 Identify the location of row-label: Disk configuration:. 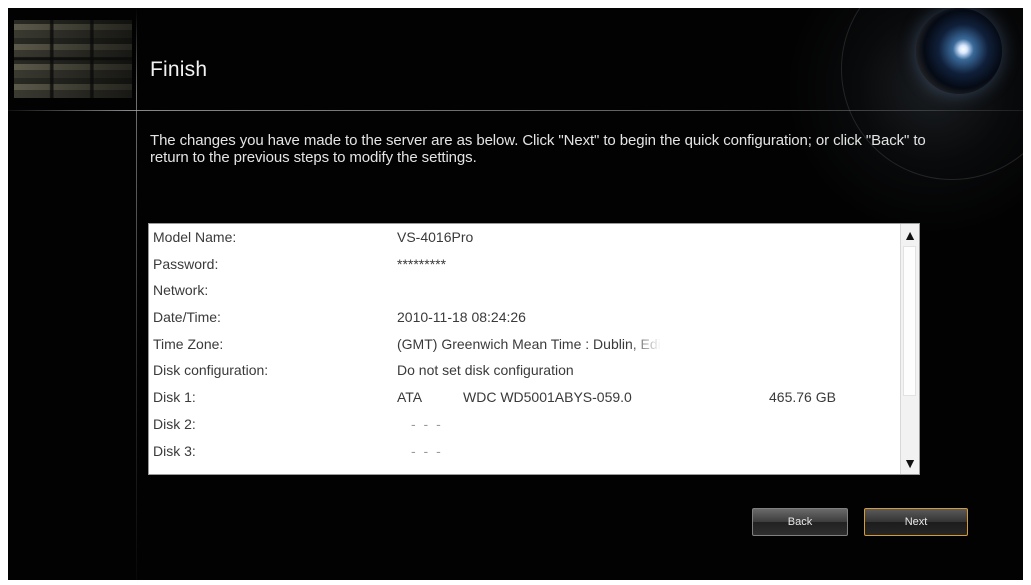
(211, 370).